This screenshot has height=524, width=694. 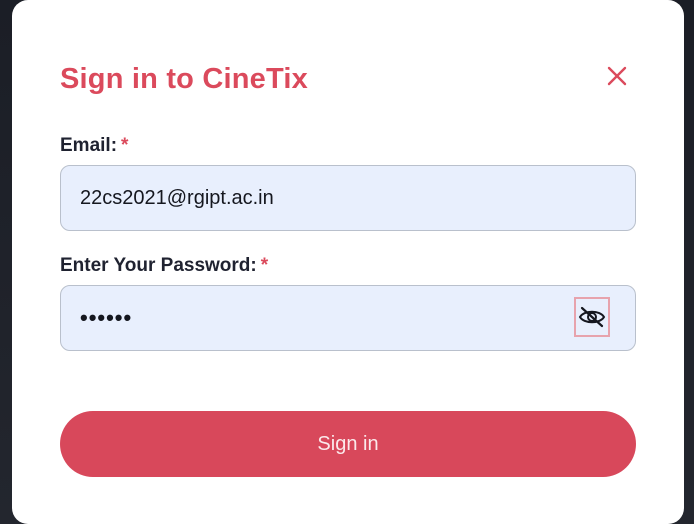 I want to click on close-button, so click(x=617, y=76).